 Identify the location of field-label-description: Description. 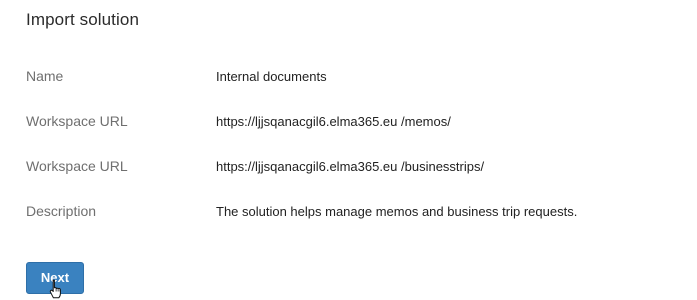
(61, 211).